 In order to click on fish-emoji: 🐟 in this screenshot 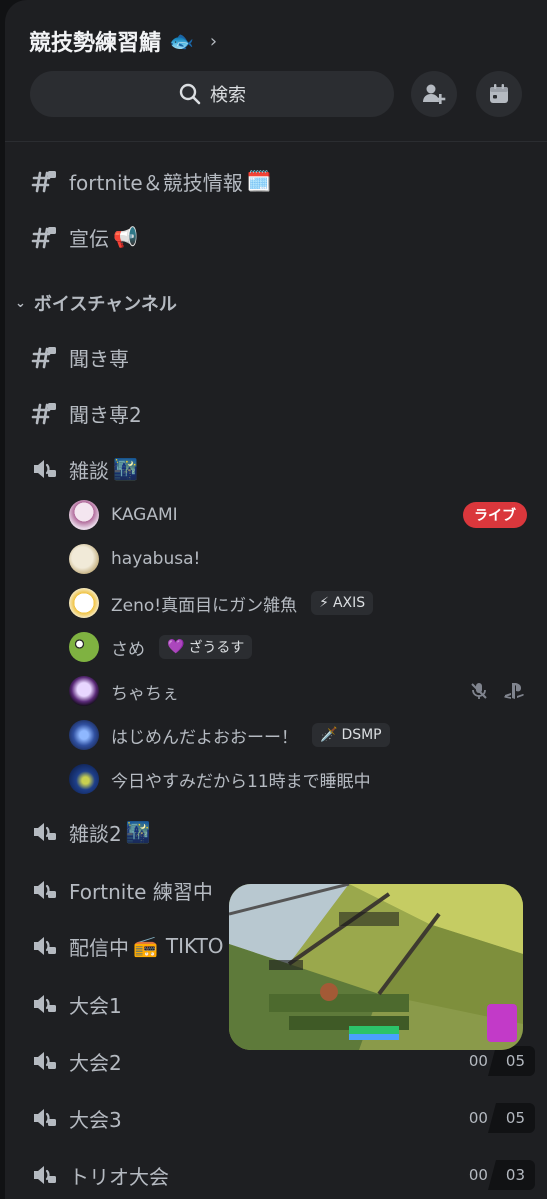, I will do `click(181, 41)`.